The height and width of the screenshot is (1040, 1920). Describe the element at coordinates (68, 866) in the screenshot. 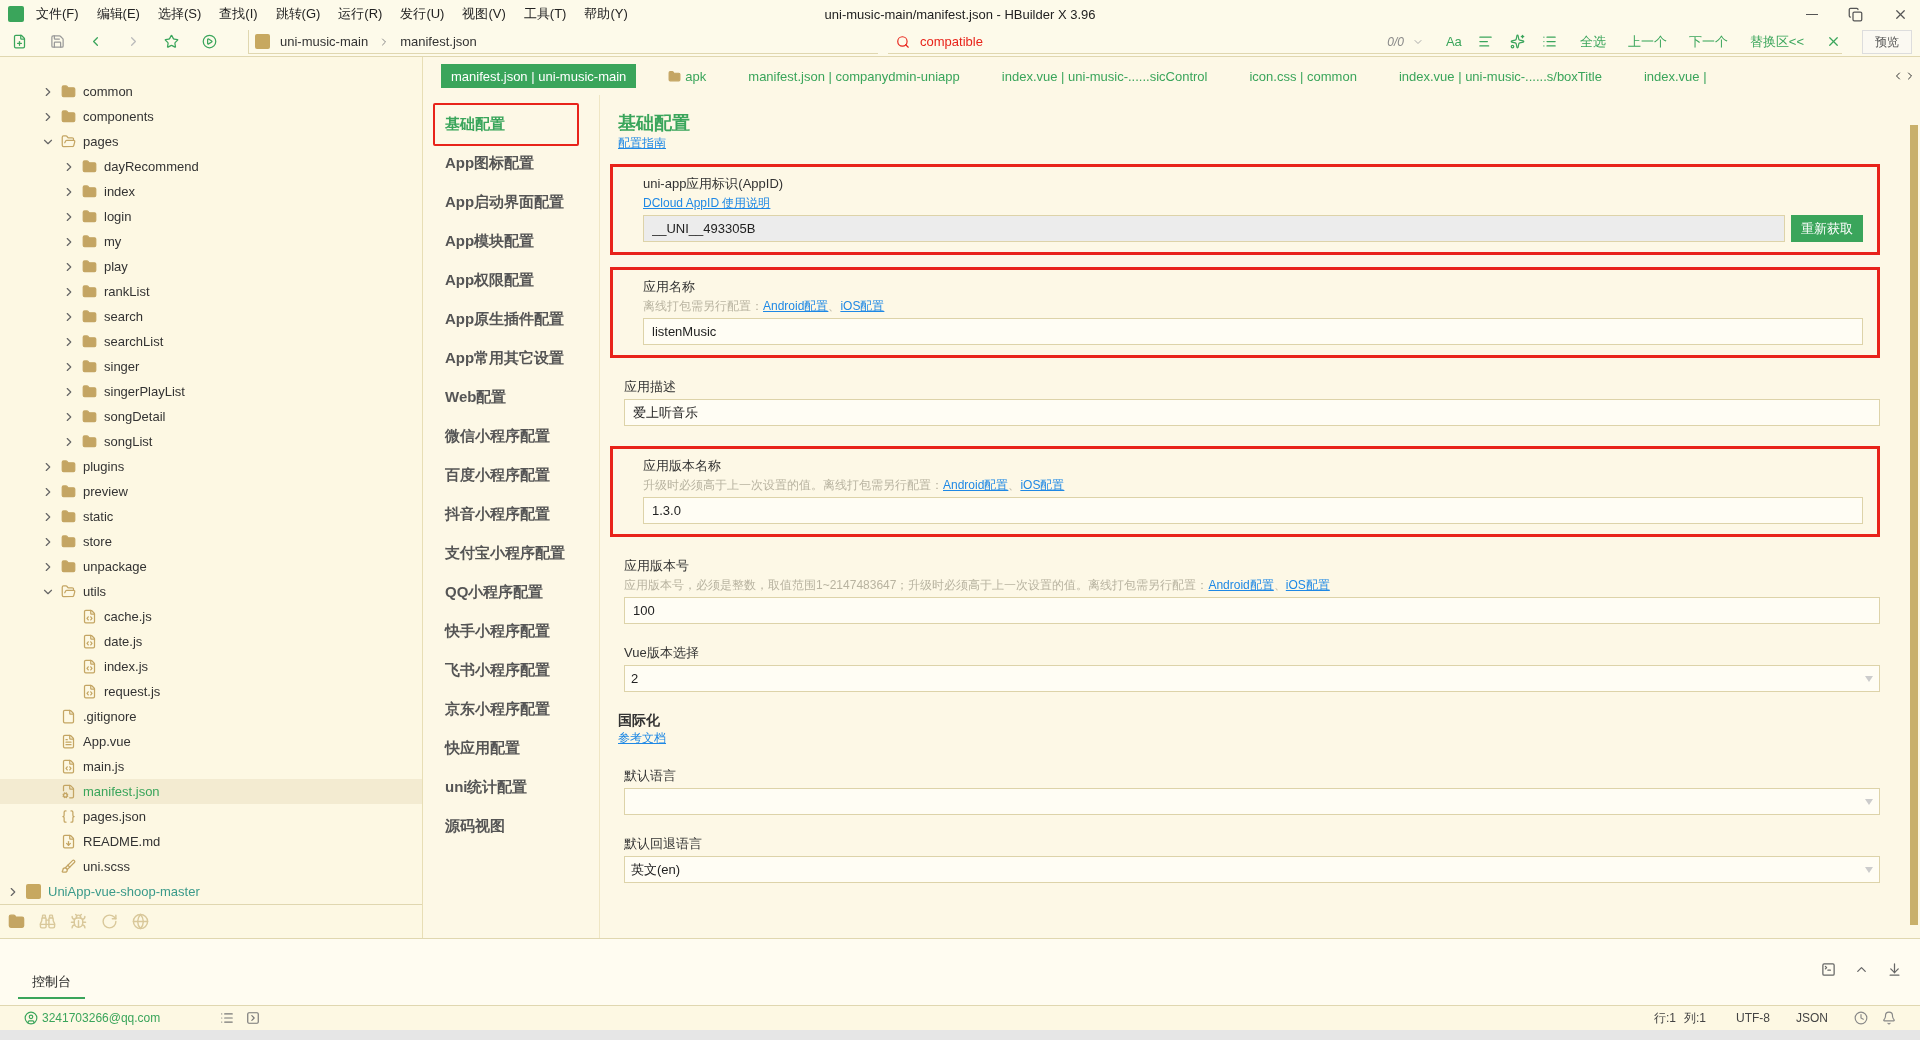

I see `brush-icon` at that location.